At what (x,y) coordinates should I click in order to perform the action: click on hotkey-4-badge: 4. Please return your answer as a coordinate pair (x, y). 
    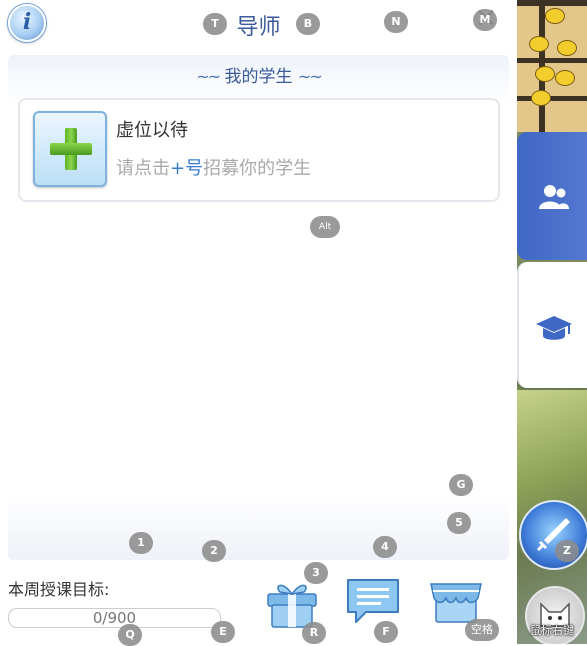
    Looking at the image, I should click on (385, 547).